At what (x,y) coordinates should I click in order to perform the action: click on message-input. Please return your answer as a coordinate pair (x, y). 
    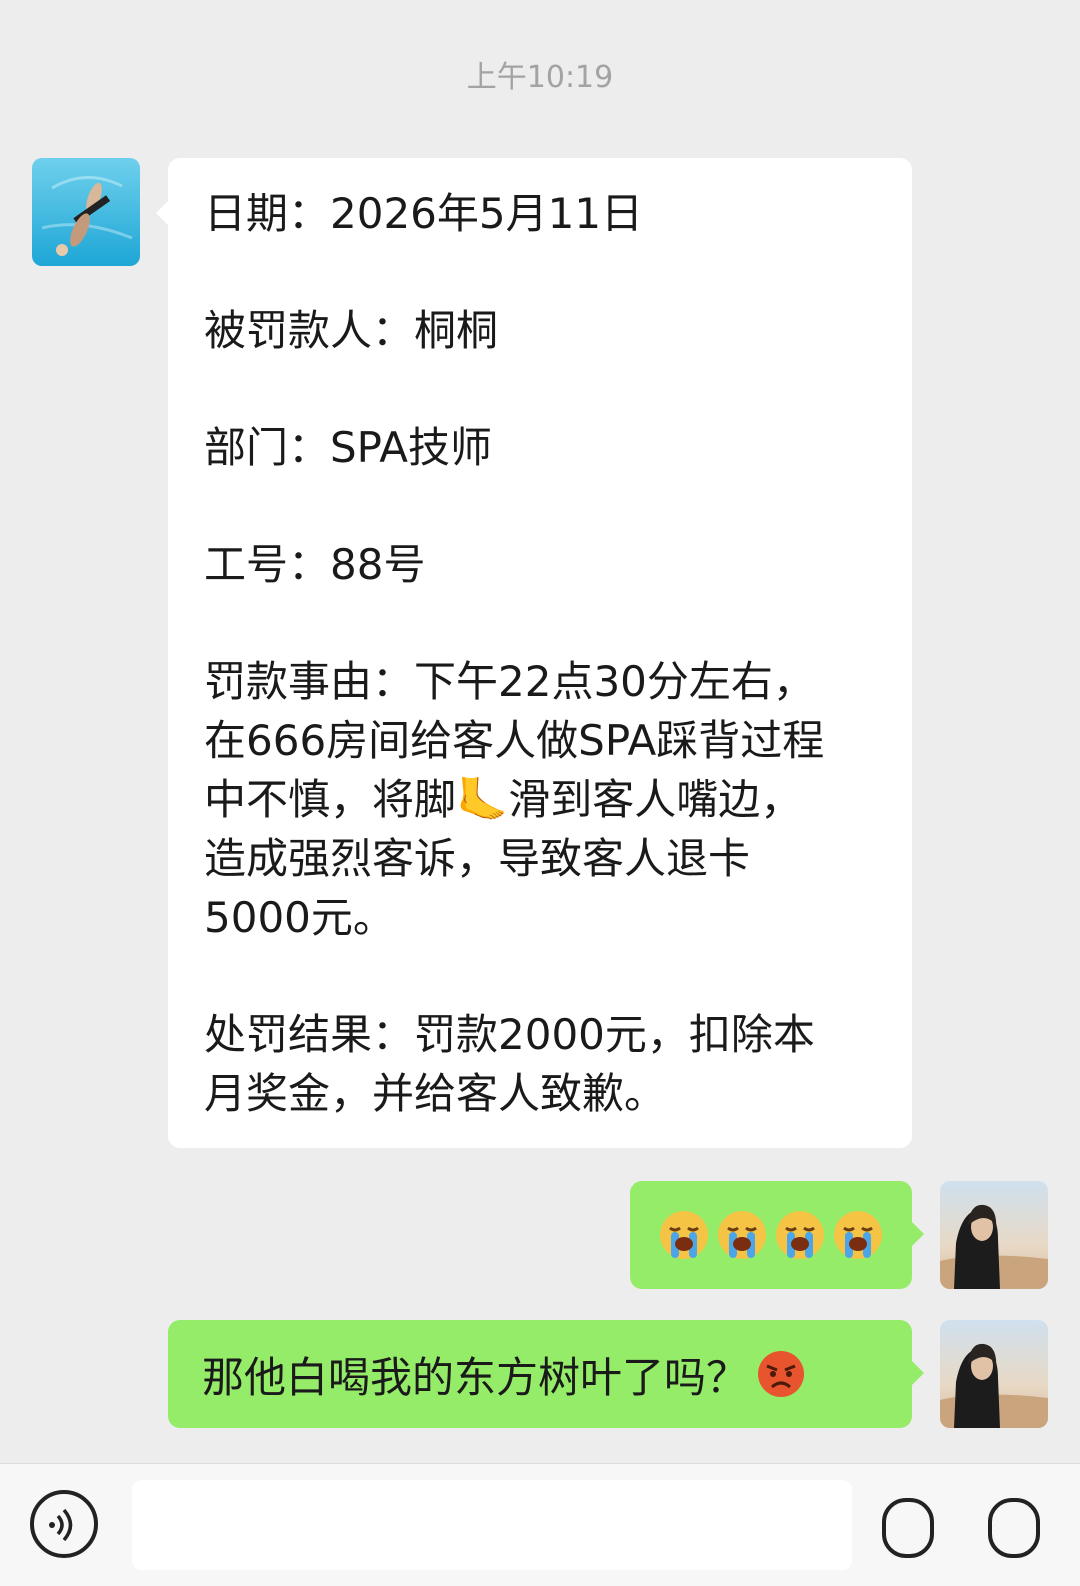
    Looking at the image, I should click on (492, 1525).